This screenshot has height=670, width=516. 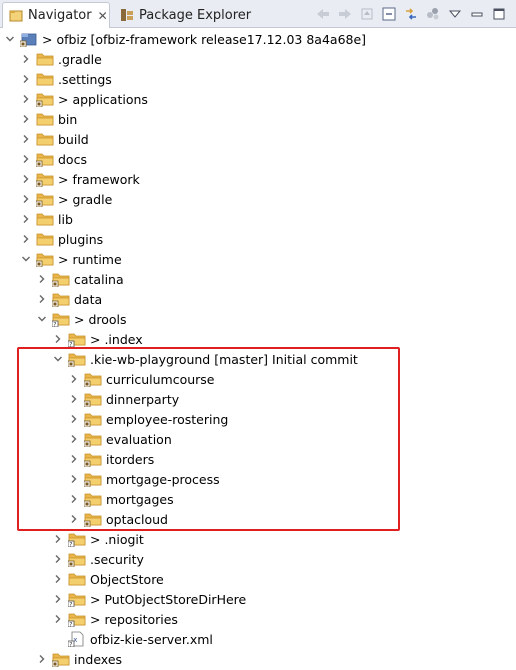 What do you see at coordinates (84, 99) in the screenshot?
I see `tree-item: > applications` at bounding box center [84, 99].